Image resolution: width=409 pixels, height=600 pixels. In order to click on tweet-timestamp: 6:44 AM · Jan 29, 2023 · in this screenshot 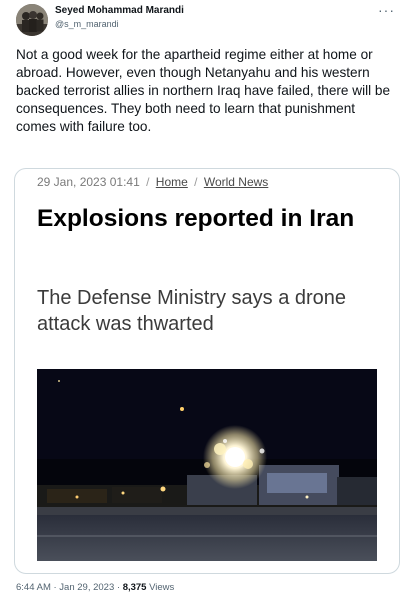, I will do `click(69, 587)`.